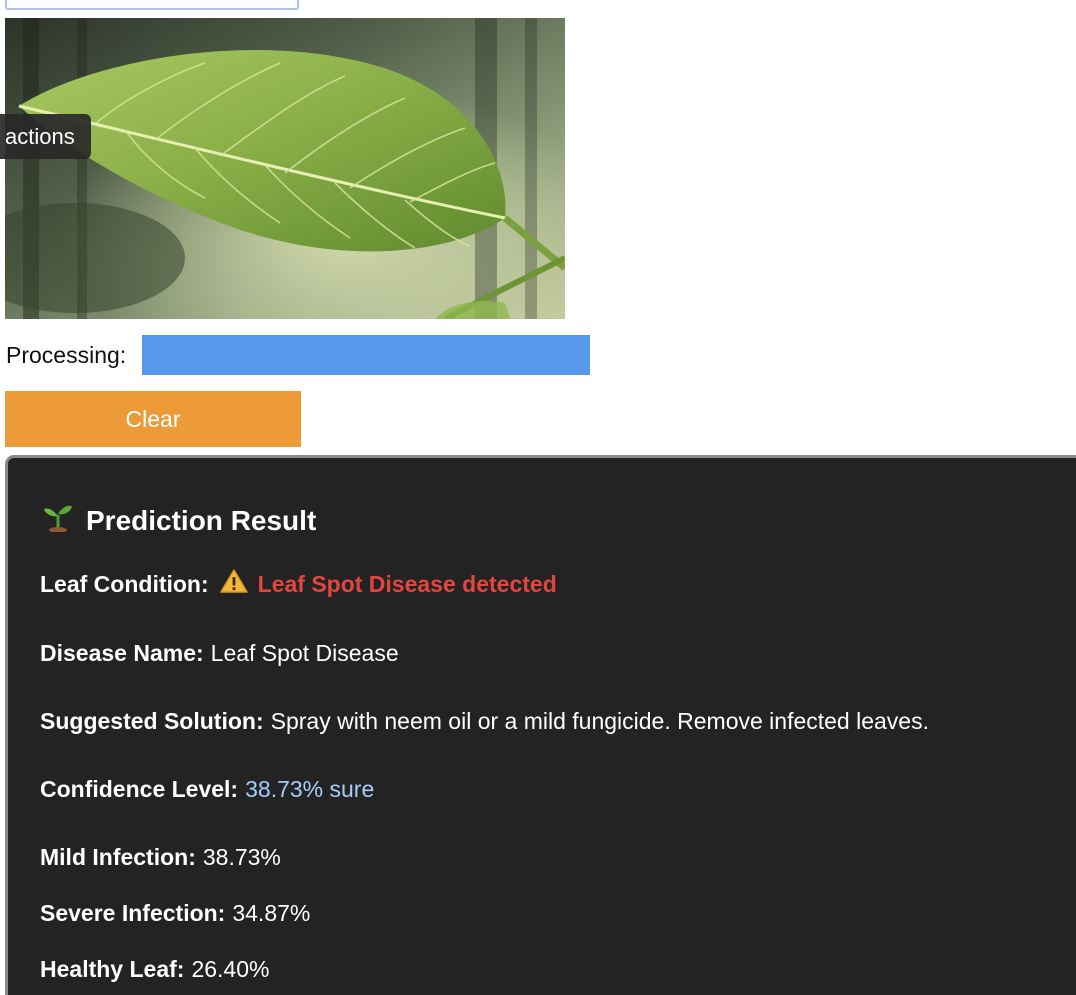  I want to click on leaf-condition-alert: Leaf Spot Disease detected, so click(386, 584).